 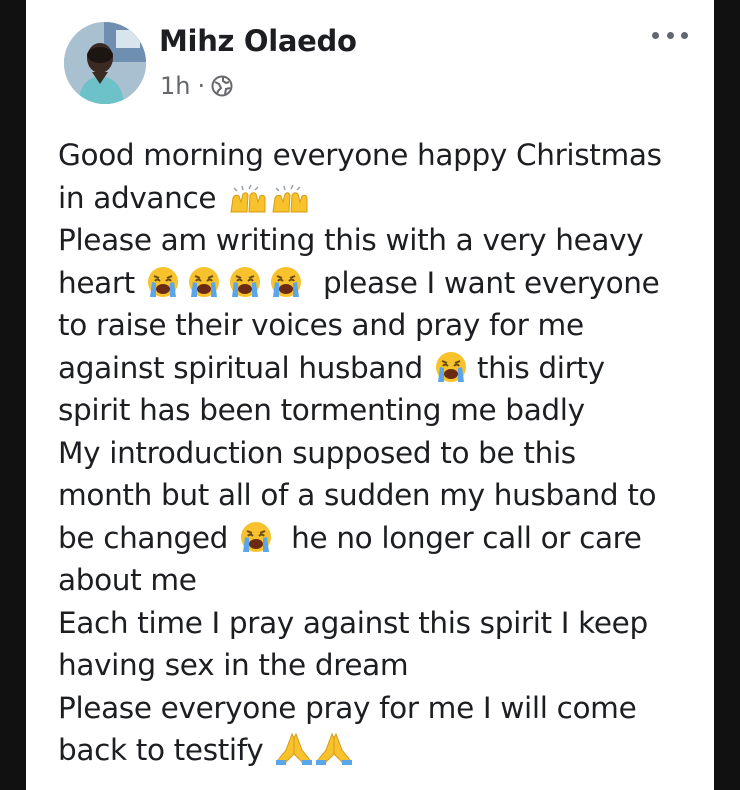 I want to click on post-line: in advance, so click(x=378, y=198).